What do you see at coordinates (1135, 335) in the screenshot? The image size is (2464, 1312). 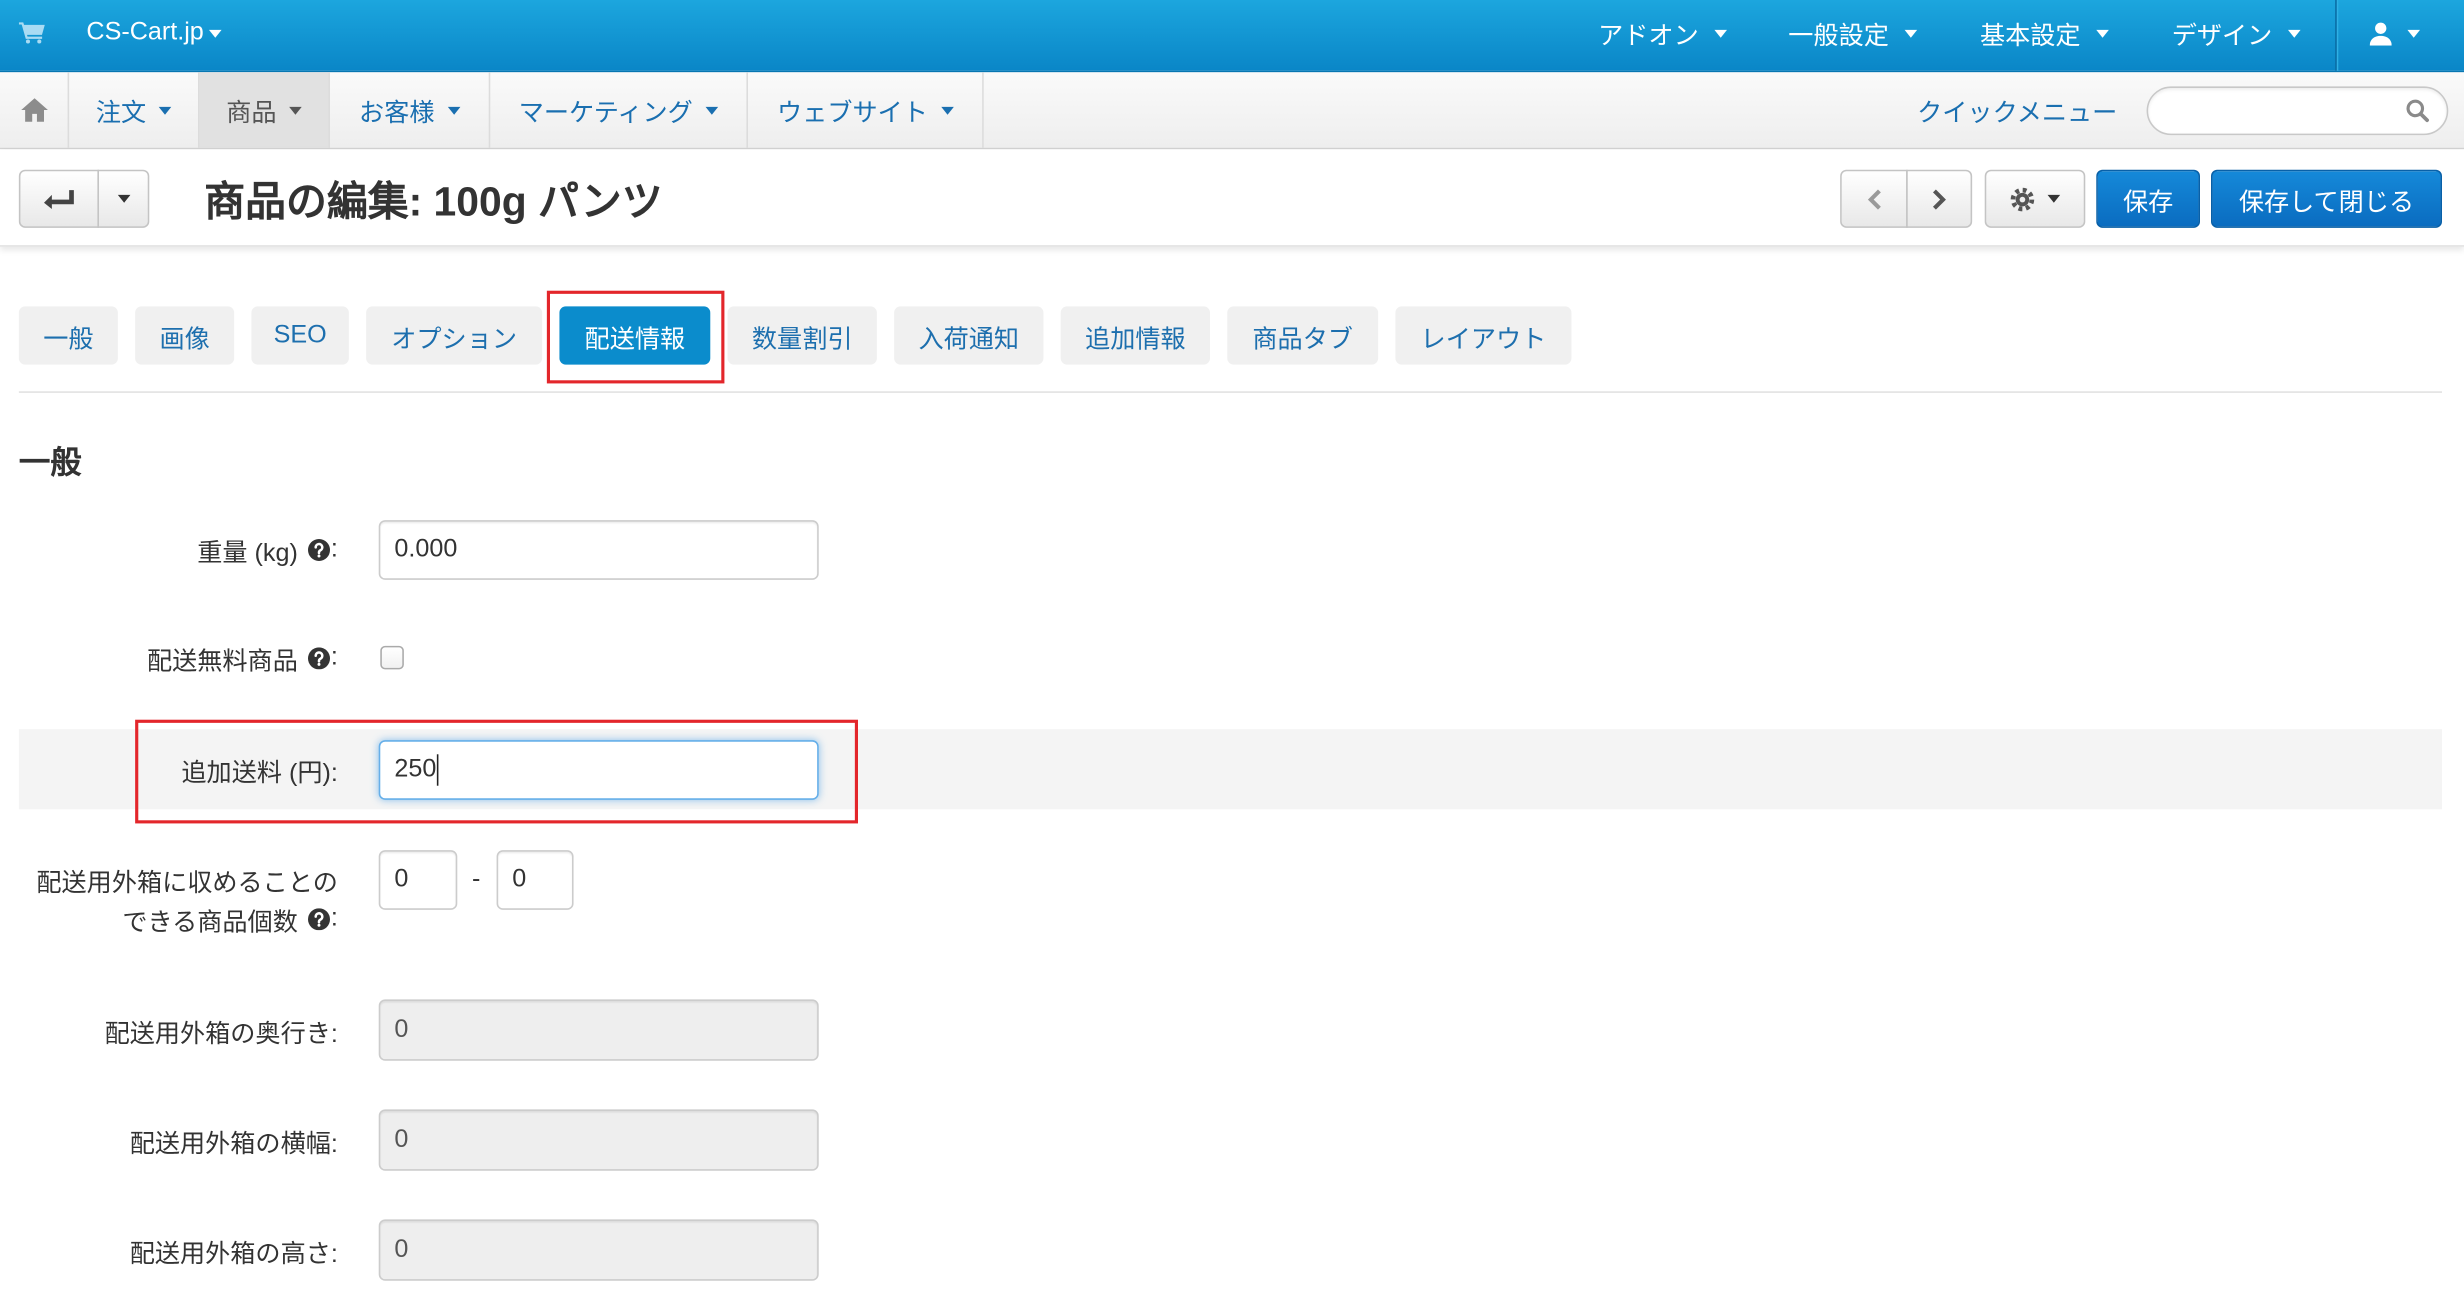 I see `tab-additional-info: 追加情報` at bounding box center [1135, 335].